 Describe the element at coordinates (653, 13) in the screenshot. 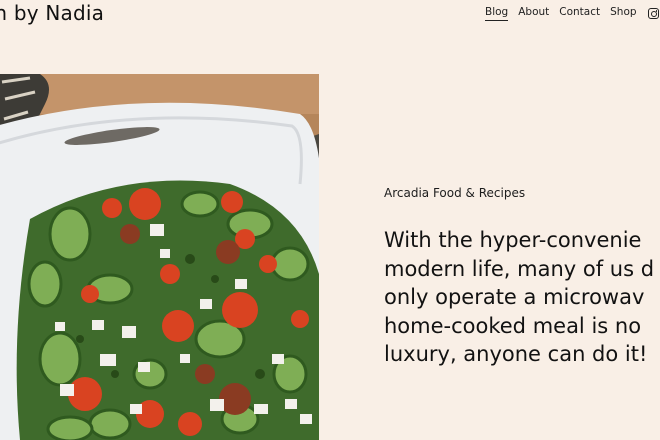

I see `instagram-icon` at that location.